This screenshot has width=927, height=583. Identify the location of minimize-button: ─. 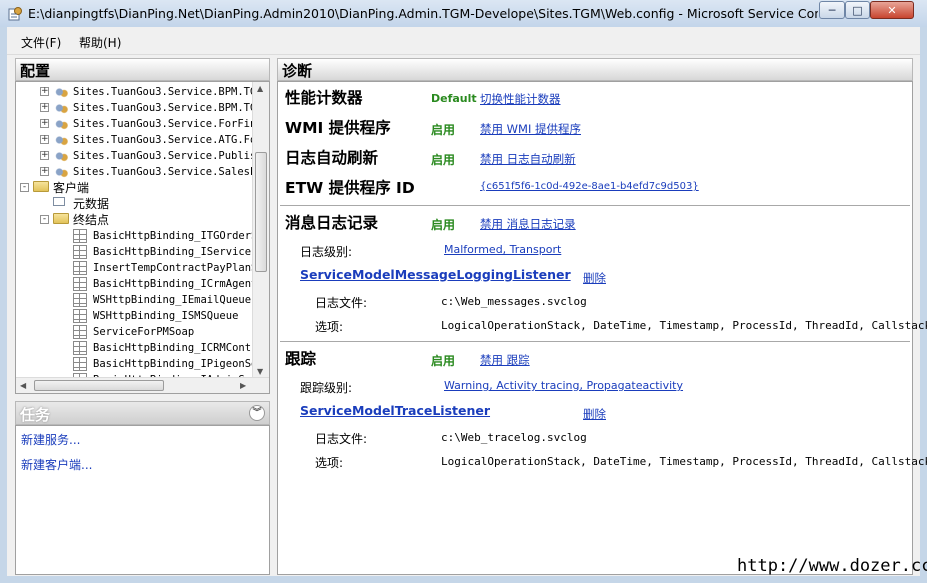
(832, 10).